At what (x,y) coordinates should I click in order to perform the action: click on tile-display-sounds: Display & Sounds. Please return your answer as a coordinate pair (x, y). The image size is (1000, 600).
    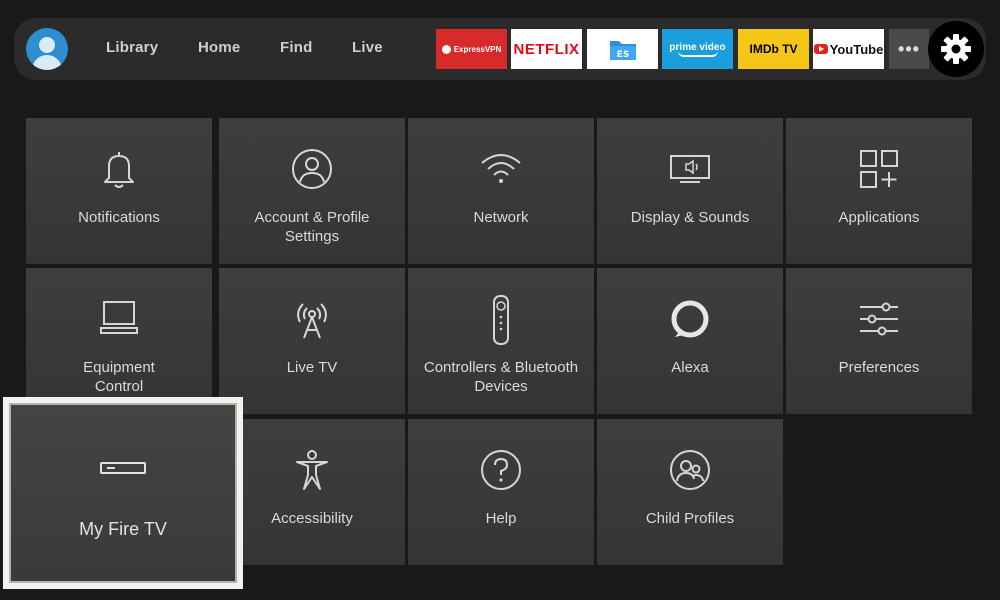
    Looking at the image, I should click on (690, 191).